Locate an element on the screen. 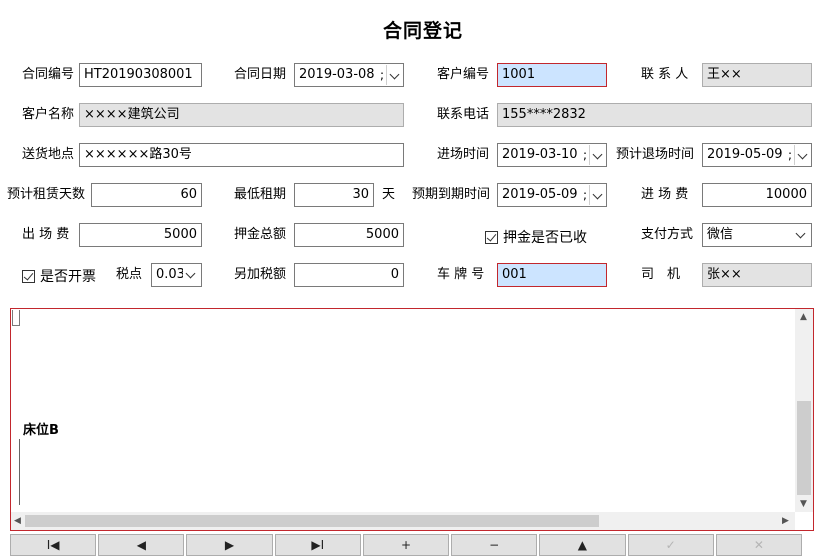 This screenshot has height=560, width=840. exit-fee-field: 5000 is located at coordinates (140, 235).